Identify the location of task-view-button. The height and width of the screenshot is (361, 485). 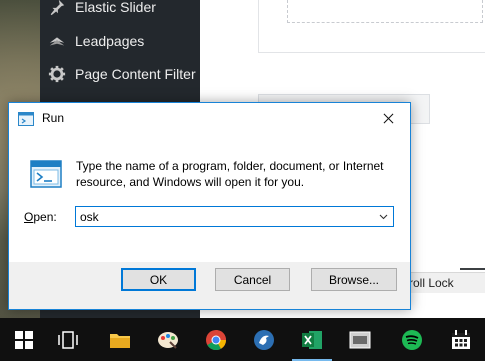
(68, 339).